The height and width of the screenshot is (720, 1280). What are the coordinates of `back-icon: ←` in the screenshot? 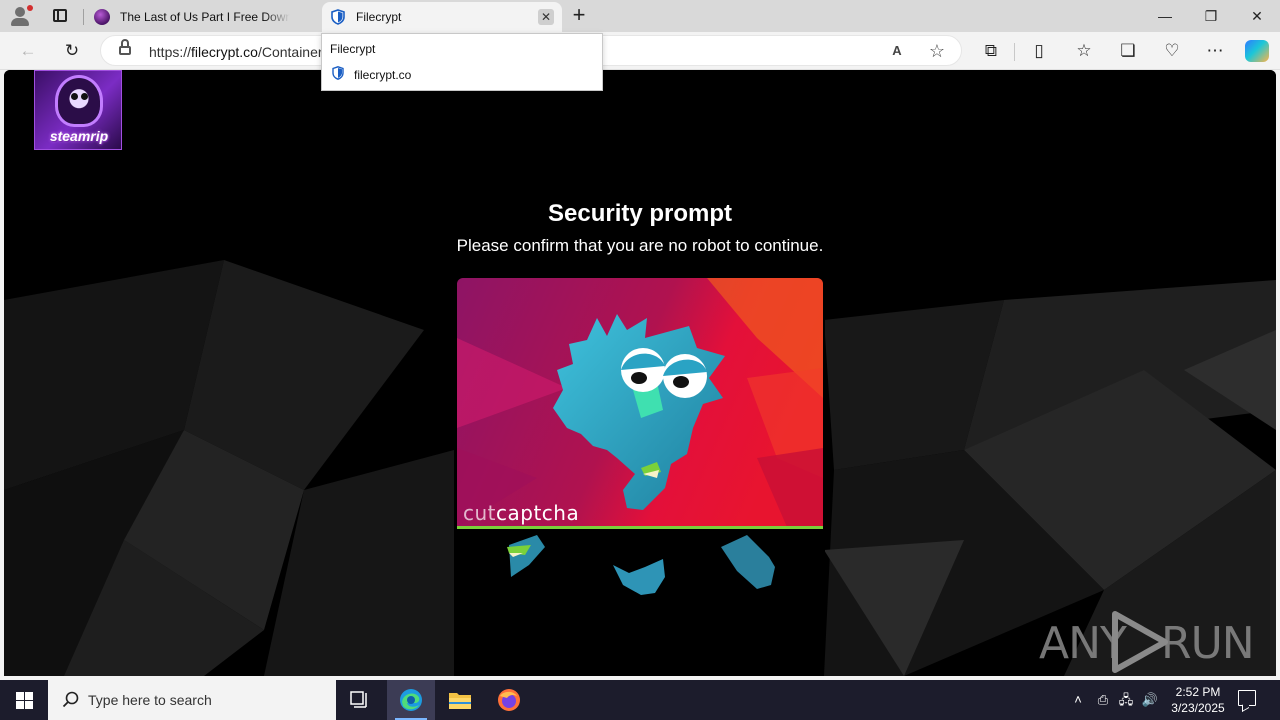 It's located at (28, 51).